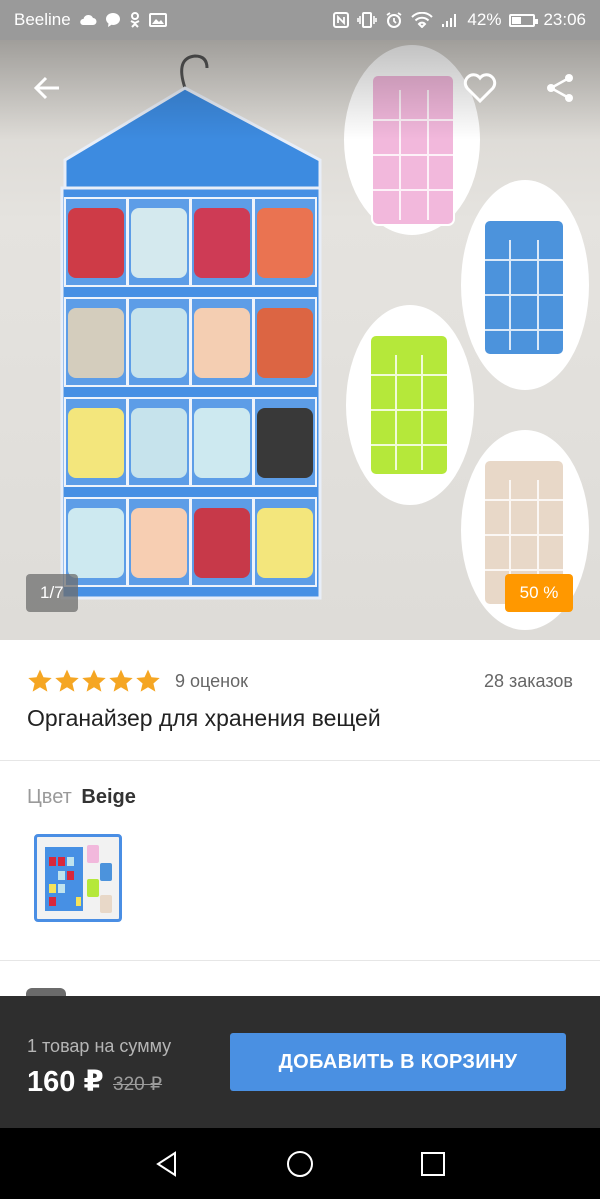  Describe the element at coordinates (138, 1084) in the screenshot. I see `old-price: 320 ₽` at that location.